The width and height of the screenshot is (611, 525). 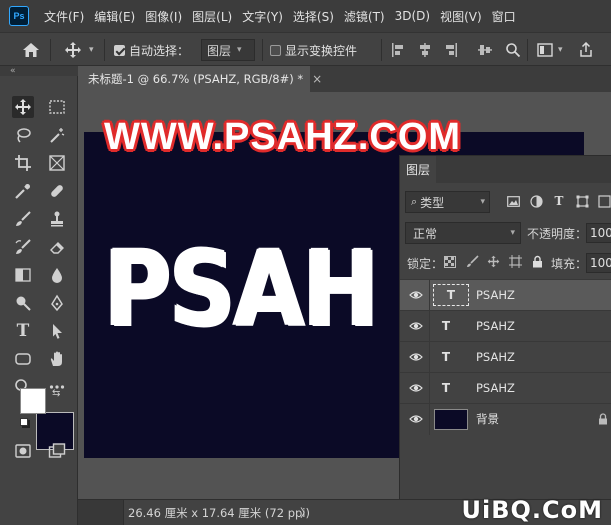 I want to click on lock-all-icon, so click(x=537, y=263).